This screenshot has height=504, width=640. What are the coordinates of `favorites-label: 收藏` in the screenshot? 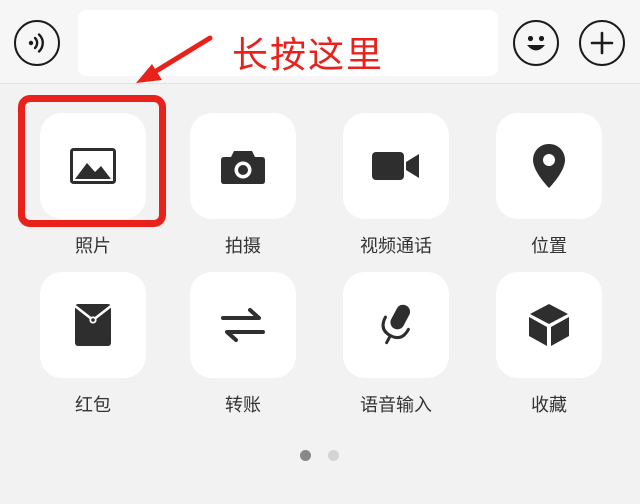 It's located at (549, 405).